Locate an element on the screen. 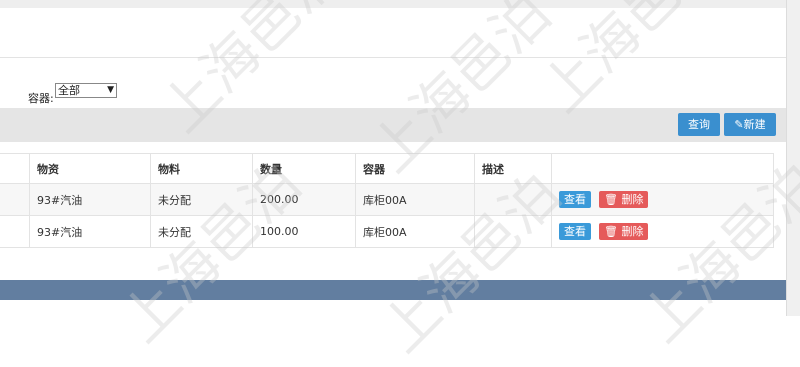 The height and width of the screenshot is (367, 800). chevron-down-icon: ▼ is located at coordinates (110, 90).